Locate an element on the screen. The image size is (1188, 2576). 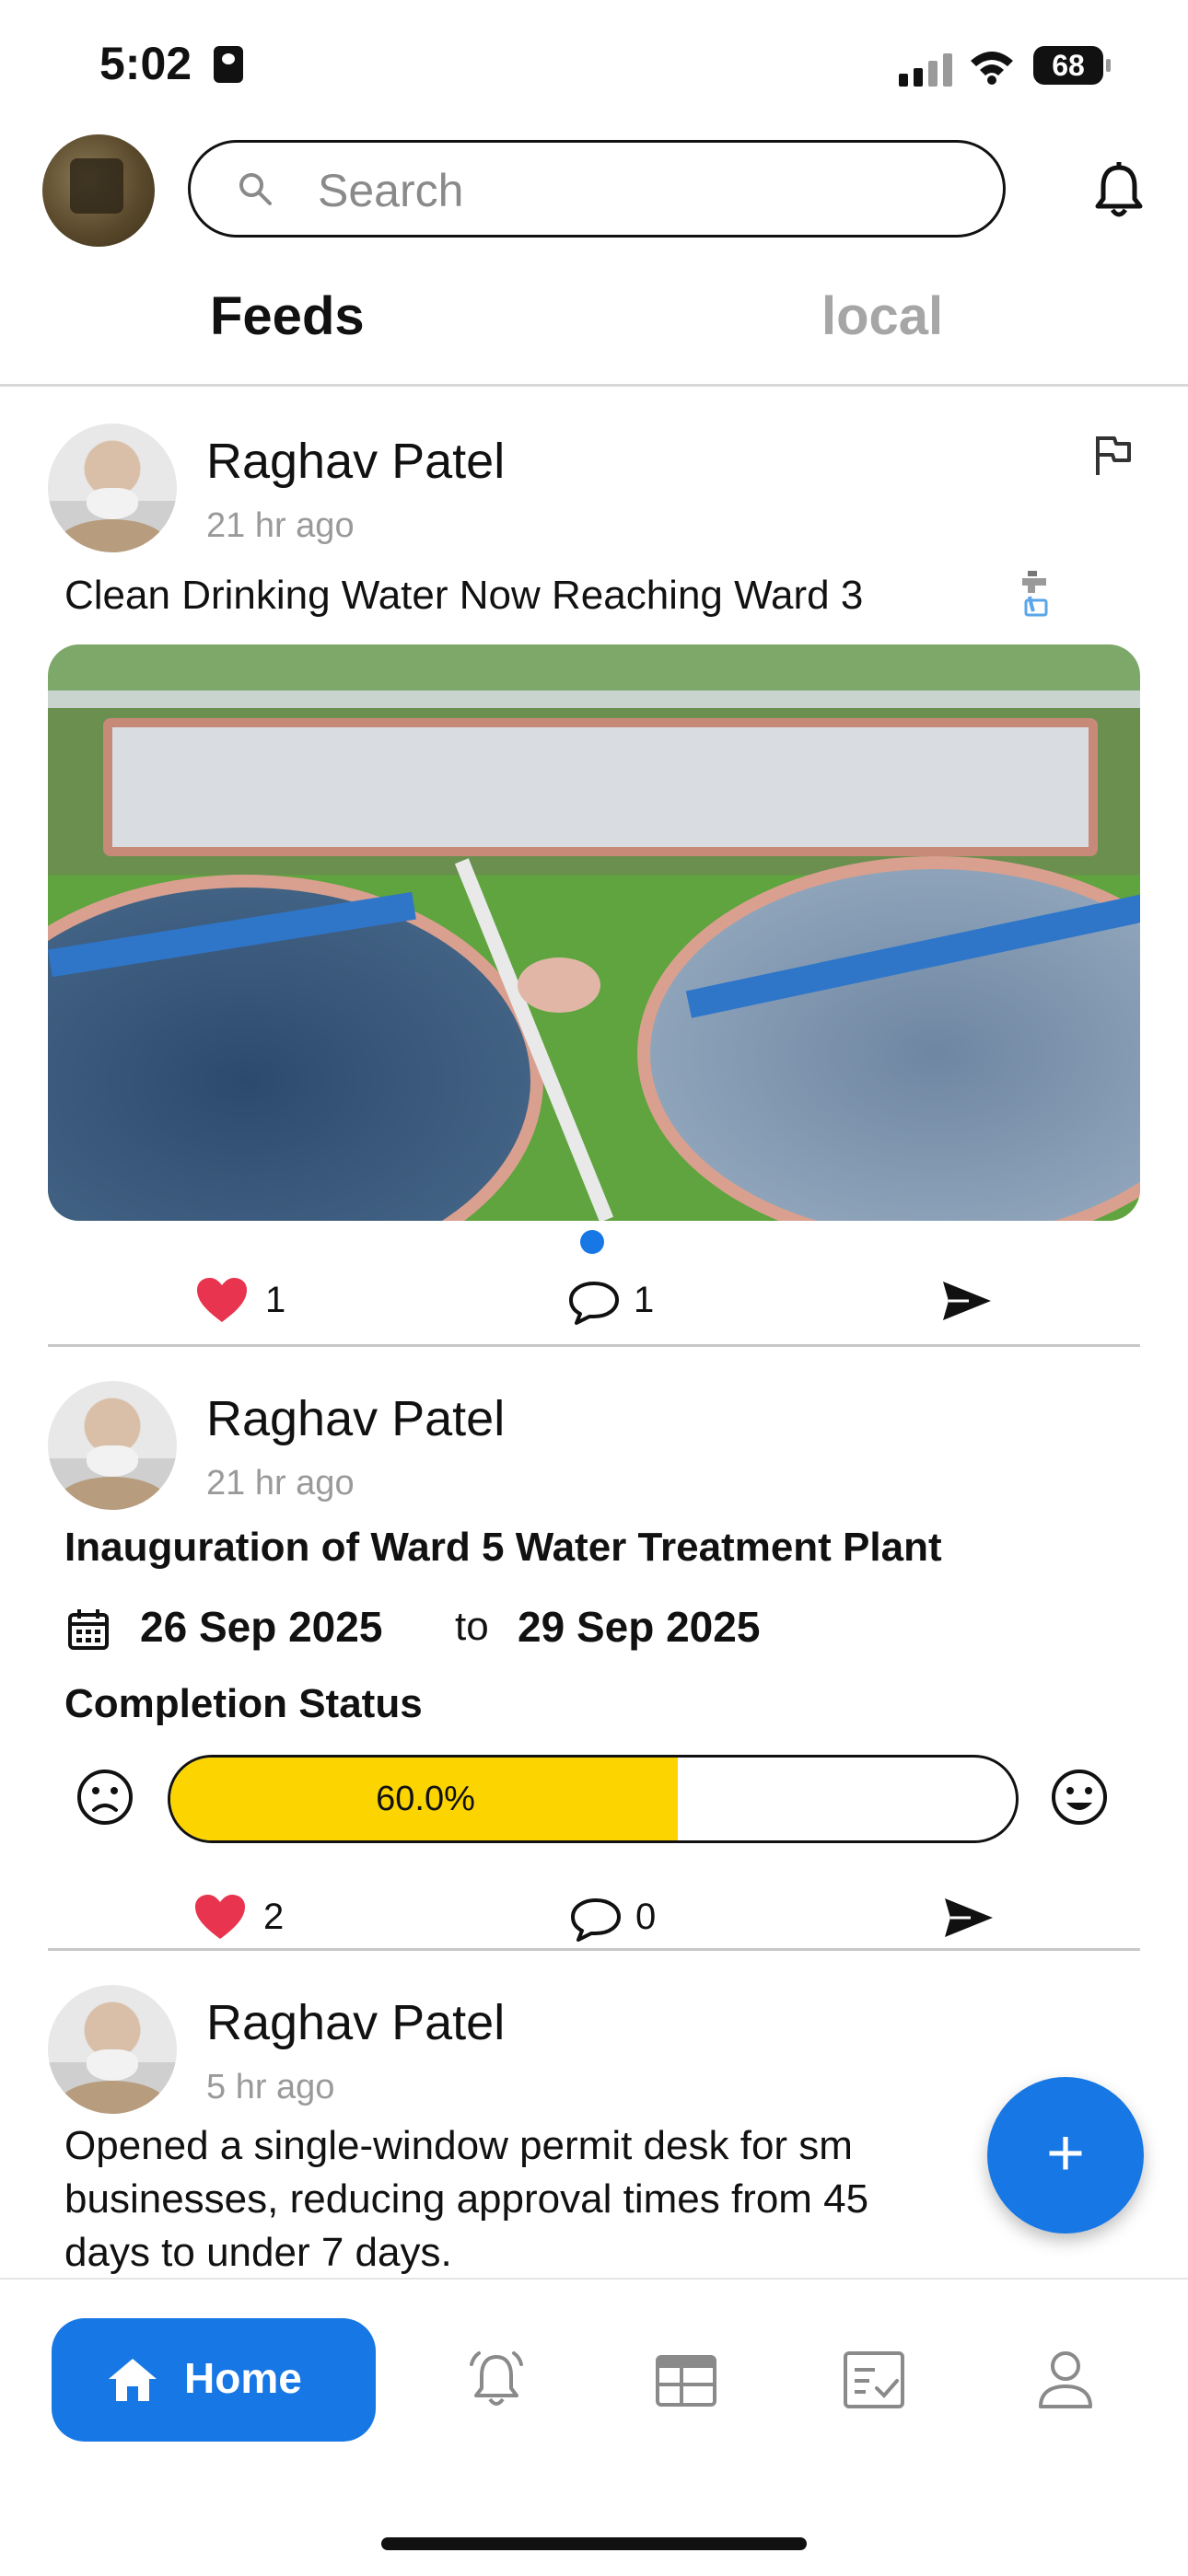
water-tap-icon is located at coordinates (1035, 594).